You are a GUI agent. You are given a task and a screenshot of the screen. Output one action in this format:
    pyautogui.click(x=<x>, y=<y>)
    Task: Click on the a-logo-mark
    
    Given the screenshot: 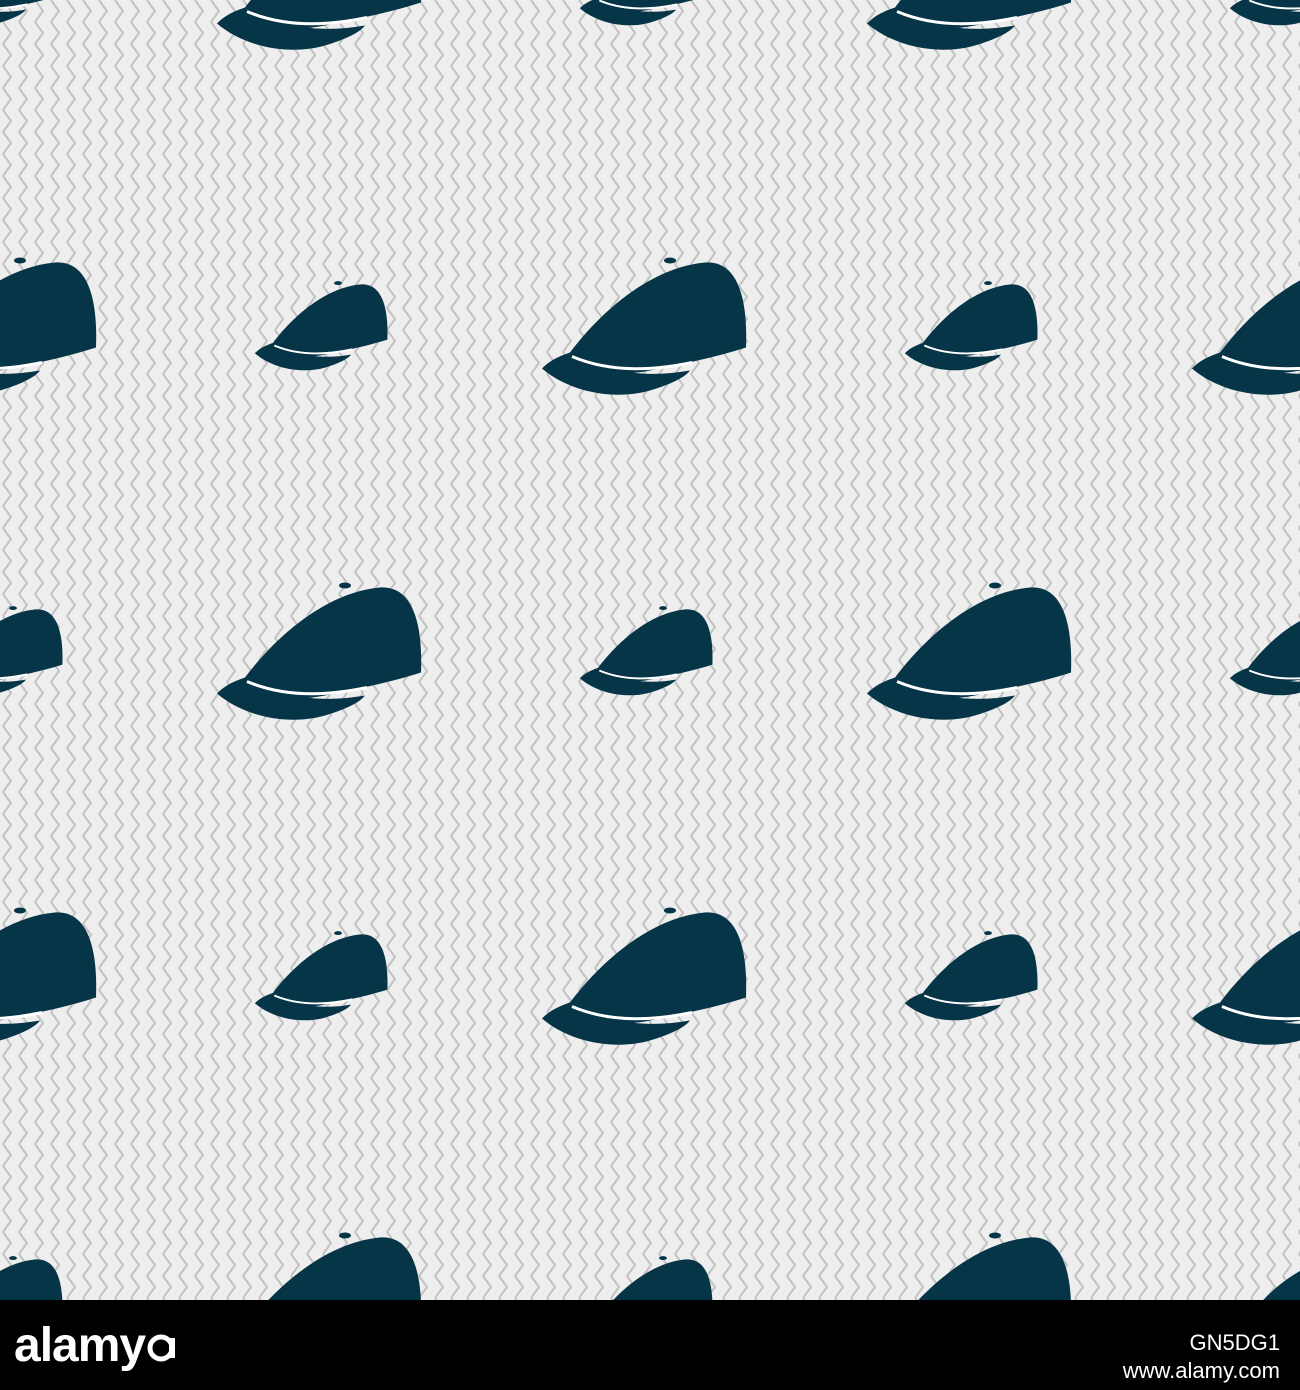 What is the action you would take?
    pyautogui.click(x=161, y=1348)
    